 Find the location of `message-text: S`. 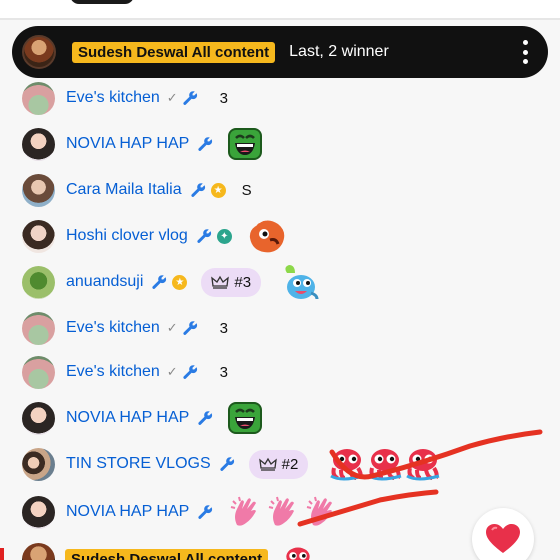

message-text: S is located at coordinates (246, 190).